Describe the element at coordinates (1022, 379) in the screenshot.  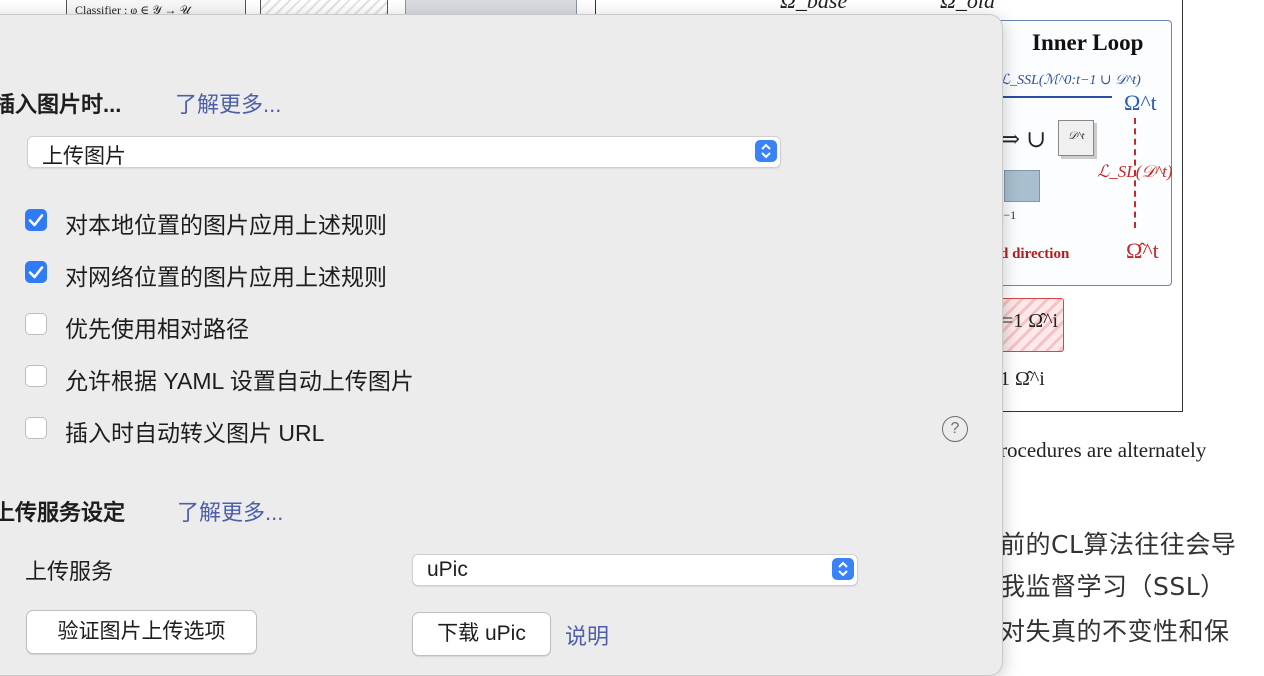
I see `sum-omega-hat-label-2: 1 Ω̂^i` at that location.